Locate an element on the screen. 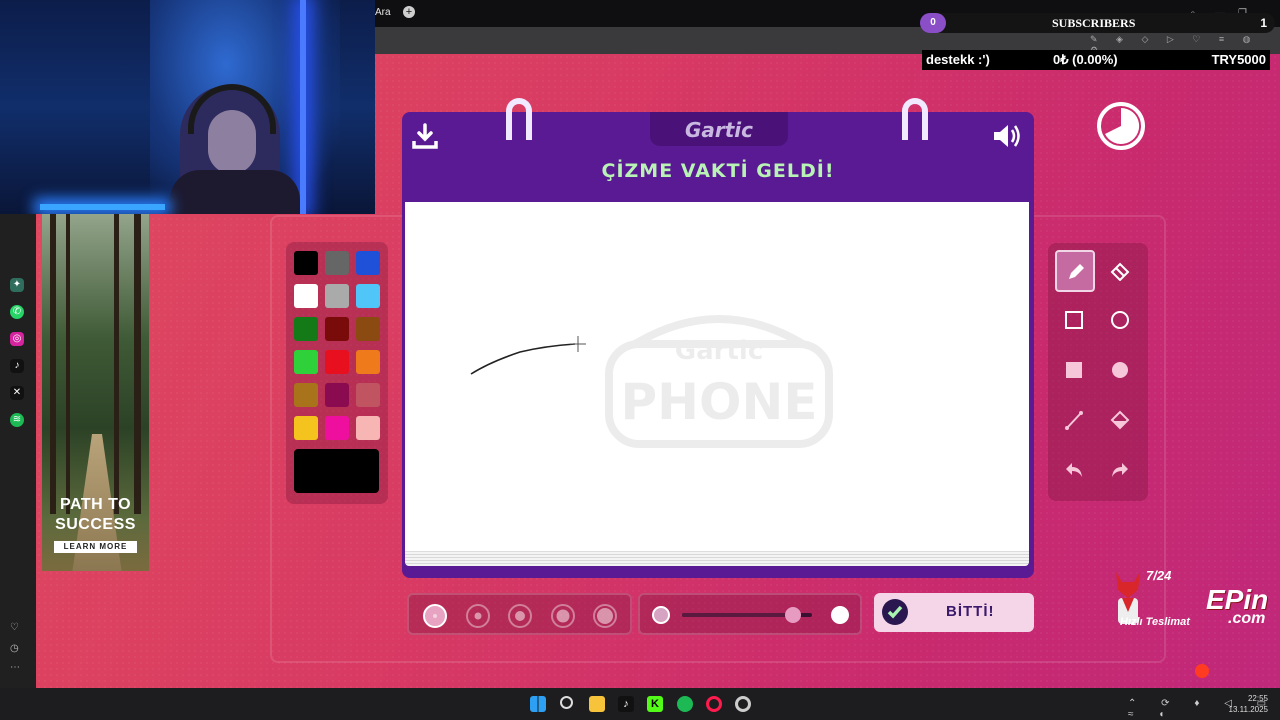 The image size is (1280, 720). donation-goal-bar: destekk :') 0₺ (0.00%) TRY5000 is located at coordinates (1096, 60).